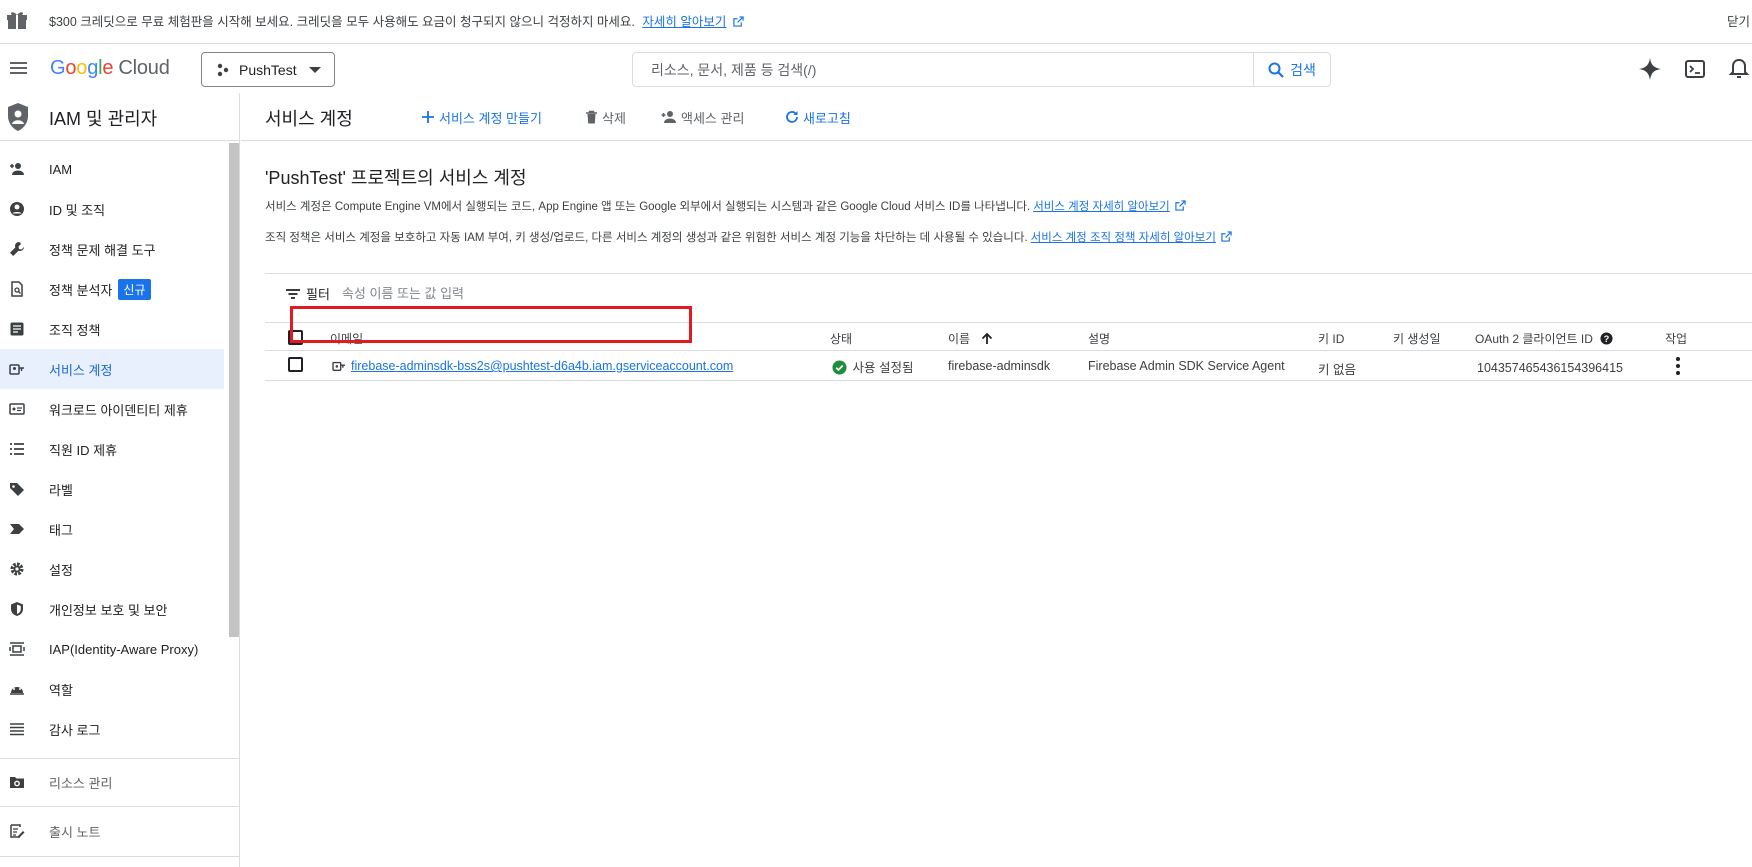 The height and width of the screenshot is (867, 1752). What do you see at coordinates (17, 20) in the screenshot?
I see `gift-icon` at bounding box center [17, 20].